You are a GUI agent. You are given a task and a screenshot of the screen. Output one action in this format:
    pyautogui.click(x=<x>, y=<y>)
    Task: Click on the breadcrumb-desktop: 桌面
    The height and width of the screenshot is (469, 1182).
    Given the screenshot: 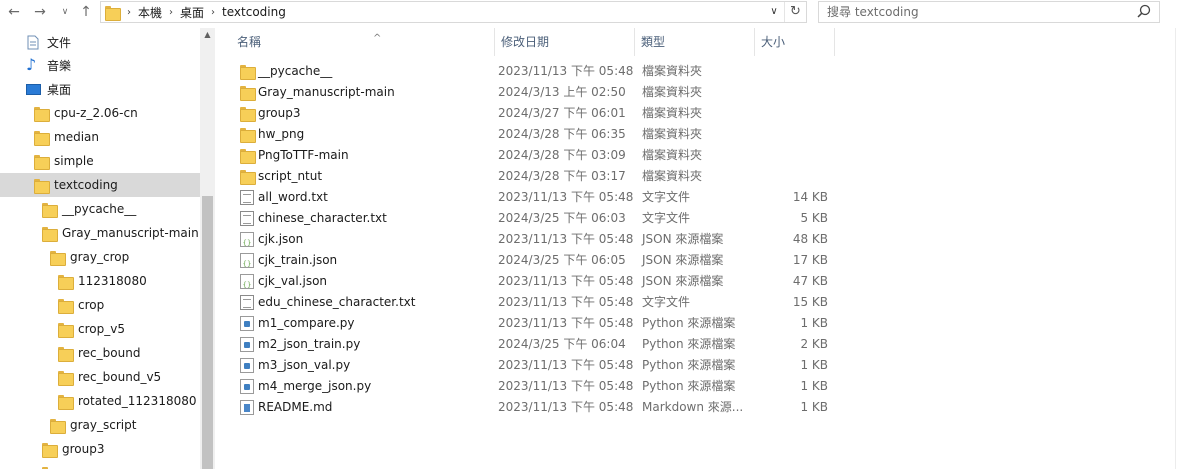 What is the action you would take?
    pyautogui.click(x=192, y=12)
    